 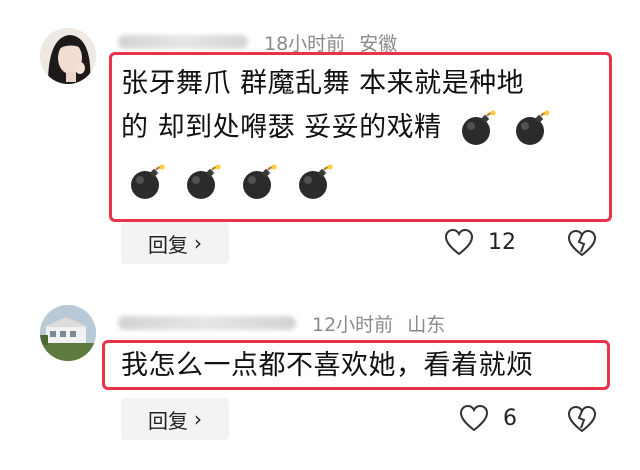 I want to click on comment-text-line: 我怎么一点都不喜欢她，看着就烦, so click(x=327, y=365).